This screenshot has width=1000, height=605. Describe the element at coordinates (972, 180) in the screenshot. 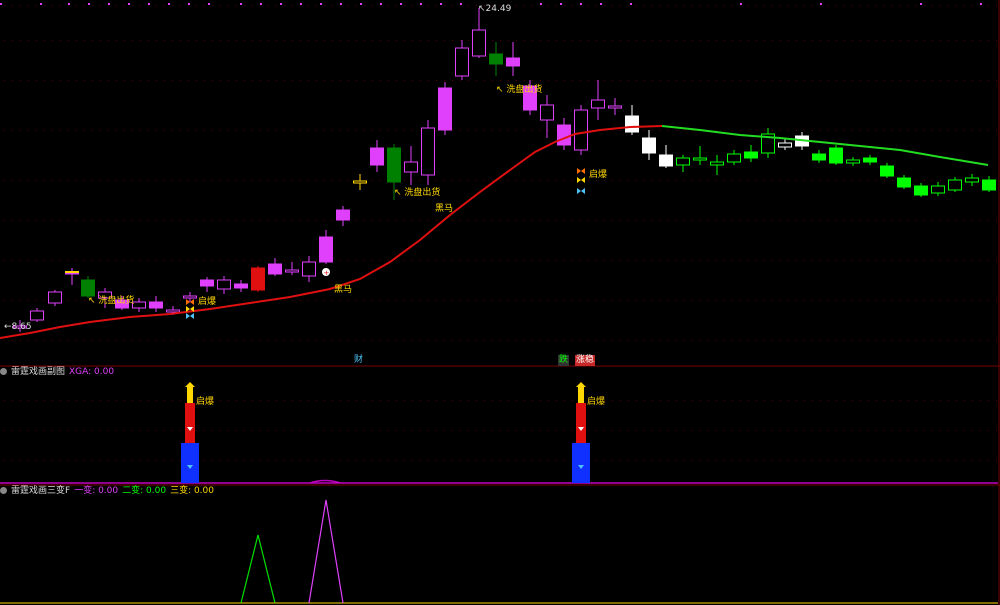

I see `candle-body` at that location.